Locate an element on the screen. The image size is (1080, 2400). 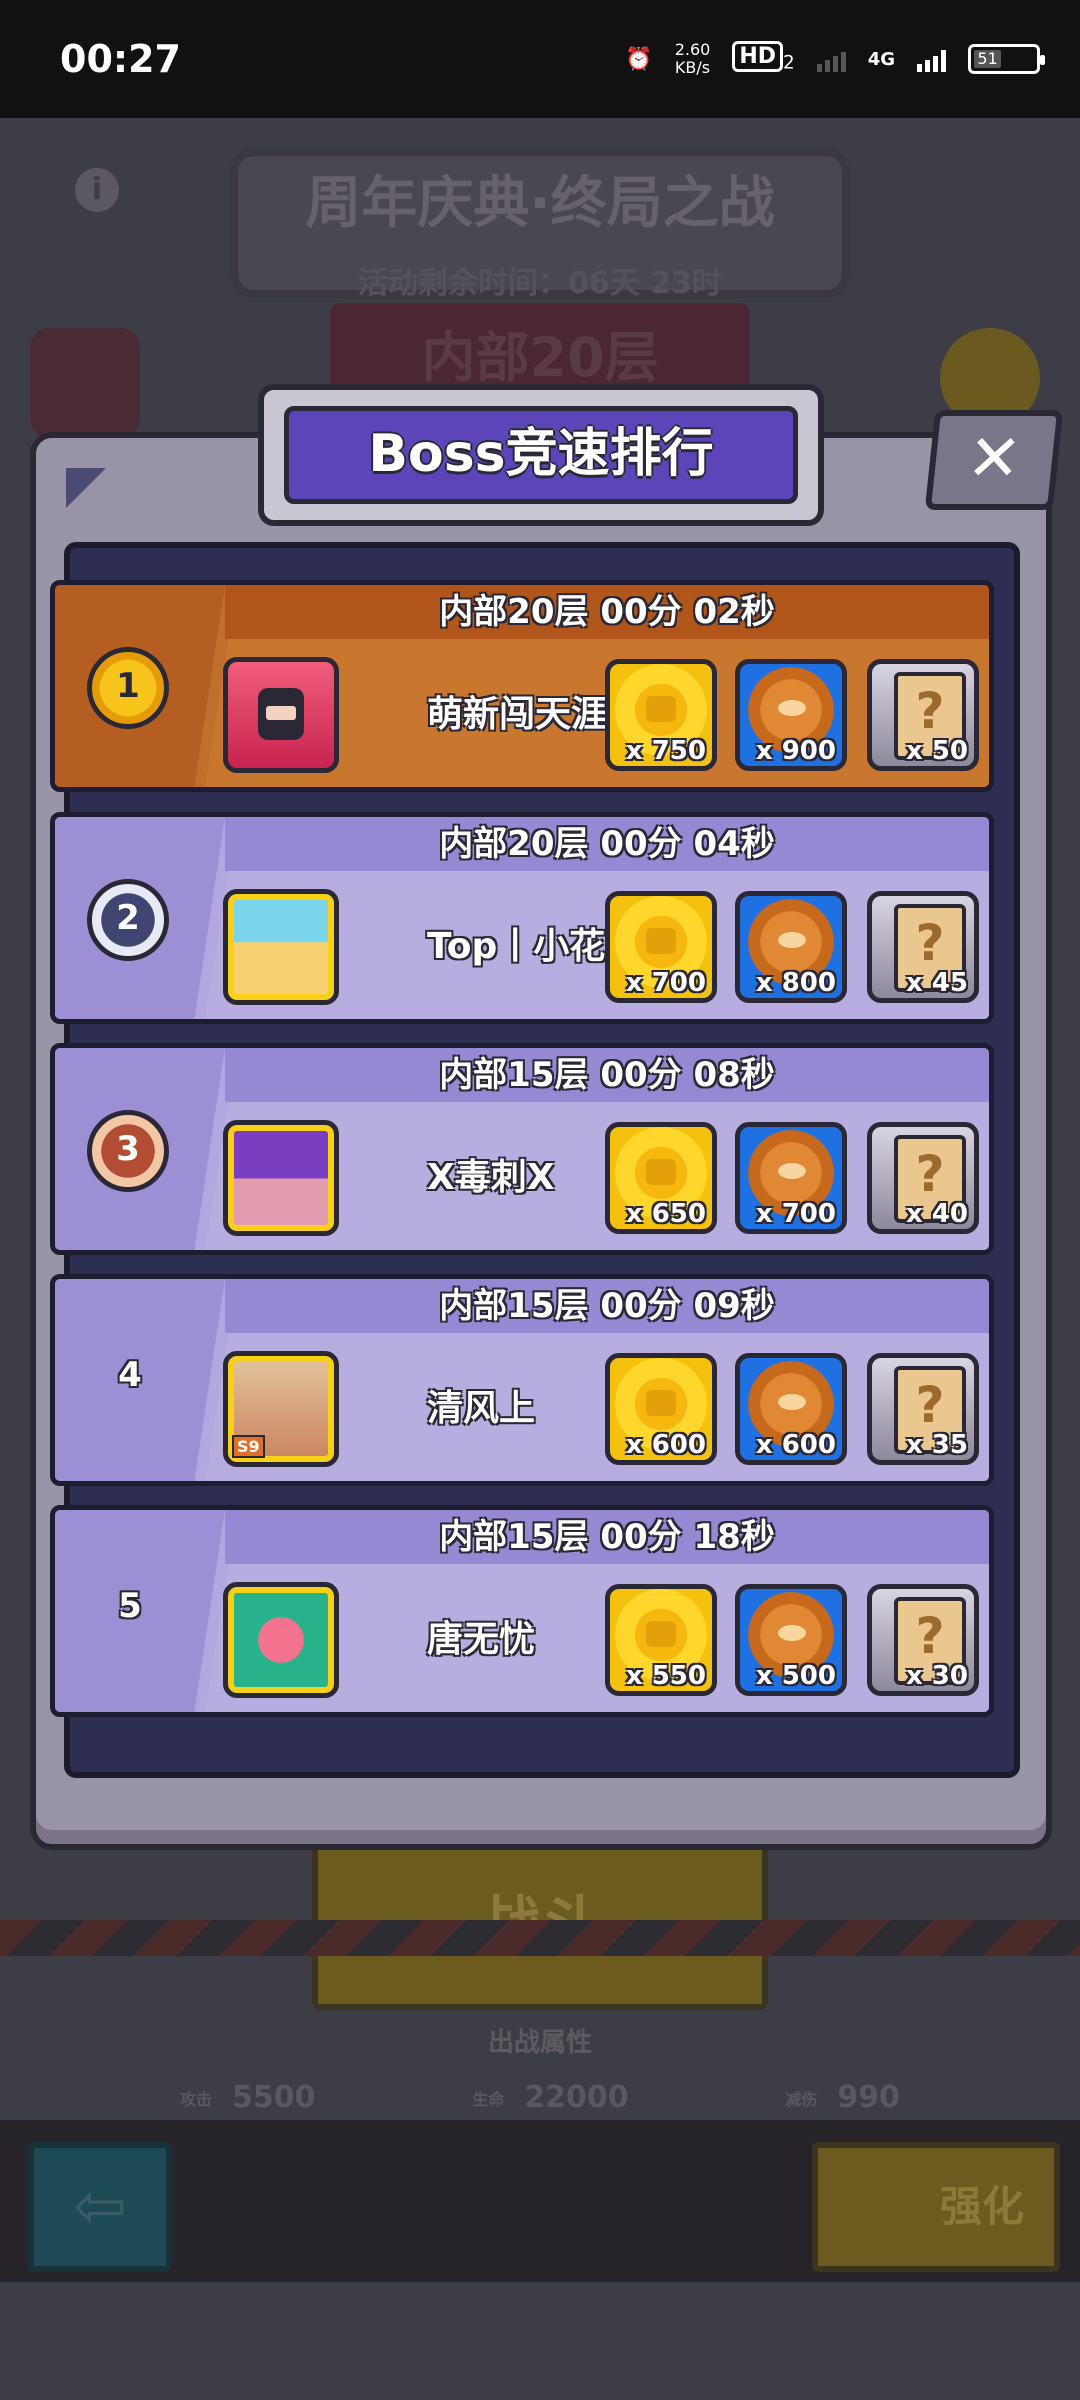
rank-floor-time: 内部15层 00分 18秒 is located at coordinates (607, 1537).